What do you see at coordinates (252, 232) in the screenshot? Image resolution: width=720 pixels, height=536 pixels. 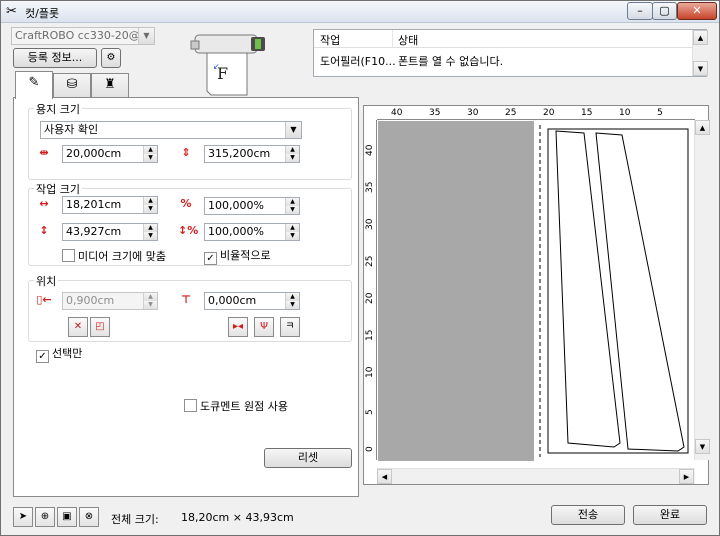 I see `scale-y-field: 100,000% ▲ ▼` at bounding box center [252, 232].